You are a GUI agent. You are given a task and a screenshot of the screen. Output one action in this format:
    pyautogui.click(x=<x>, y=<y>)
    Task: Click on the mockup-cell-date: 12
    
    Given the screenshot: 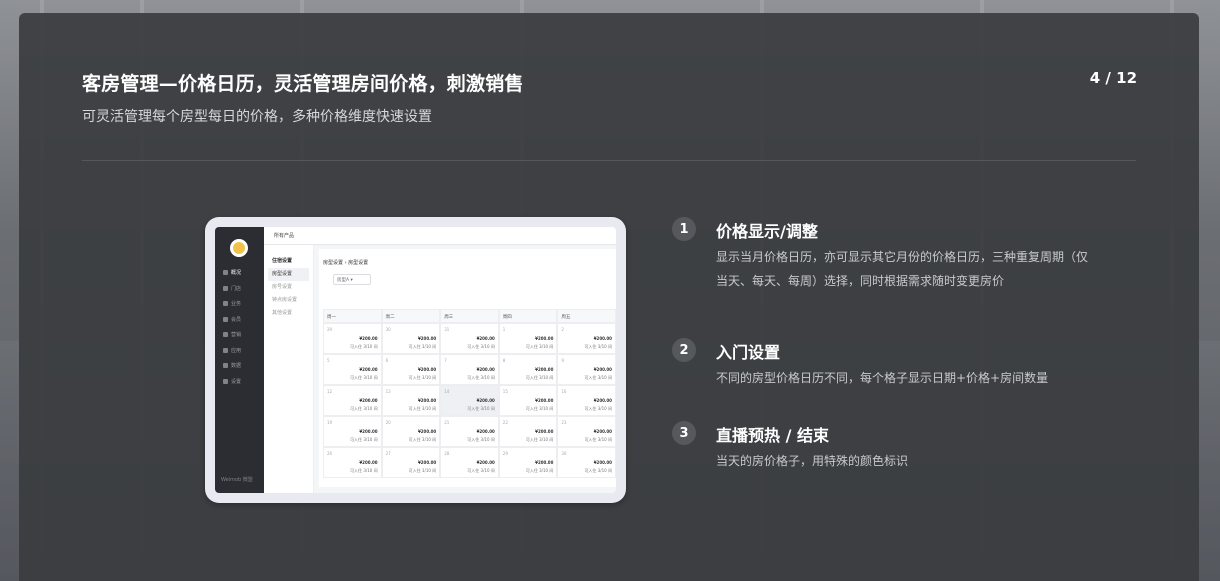 What is the action you would take?
    pyautogui.click(x=330, y=391)
    